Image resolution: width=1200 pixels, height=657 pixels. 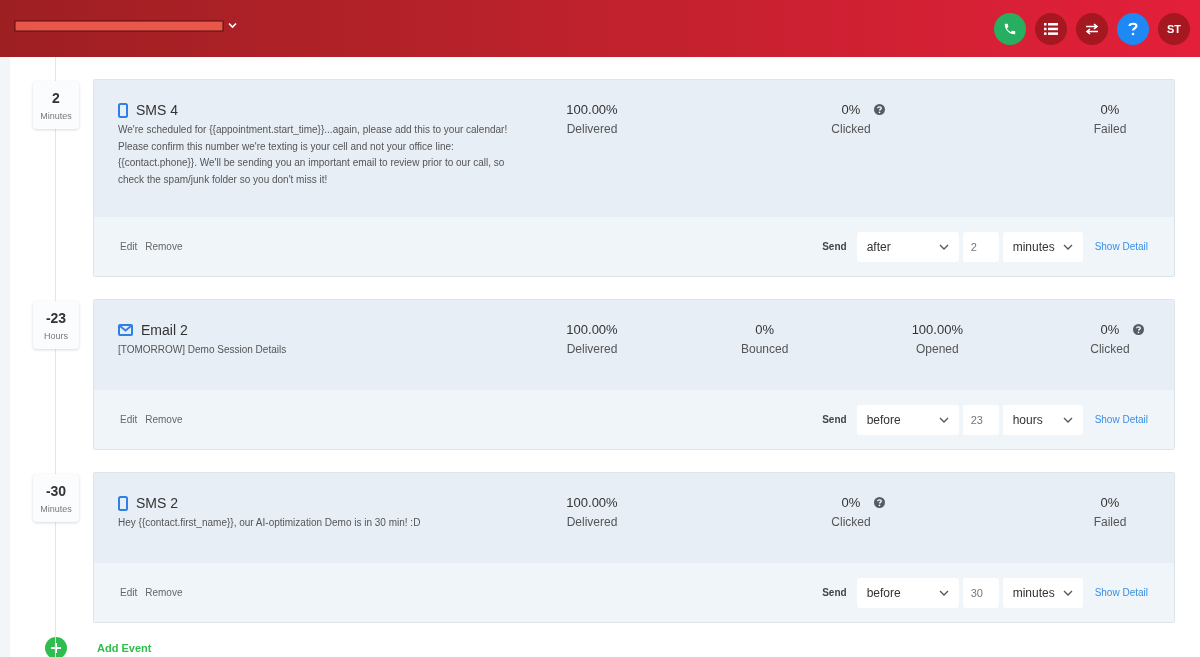 What do you see at coordinates (1174, 28) in the screenshot?
I see `avatar-button: ST` at bounding box center [1174, 28].